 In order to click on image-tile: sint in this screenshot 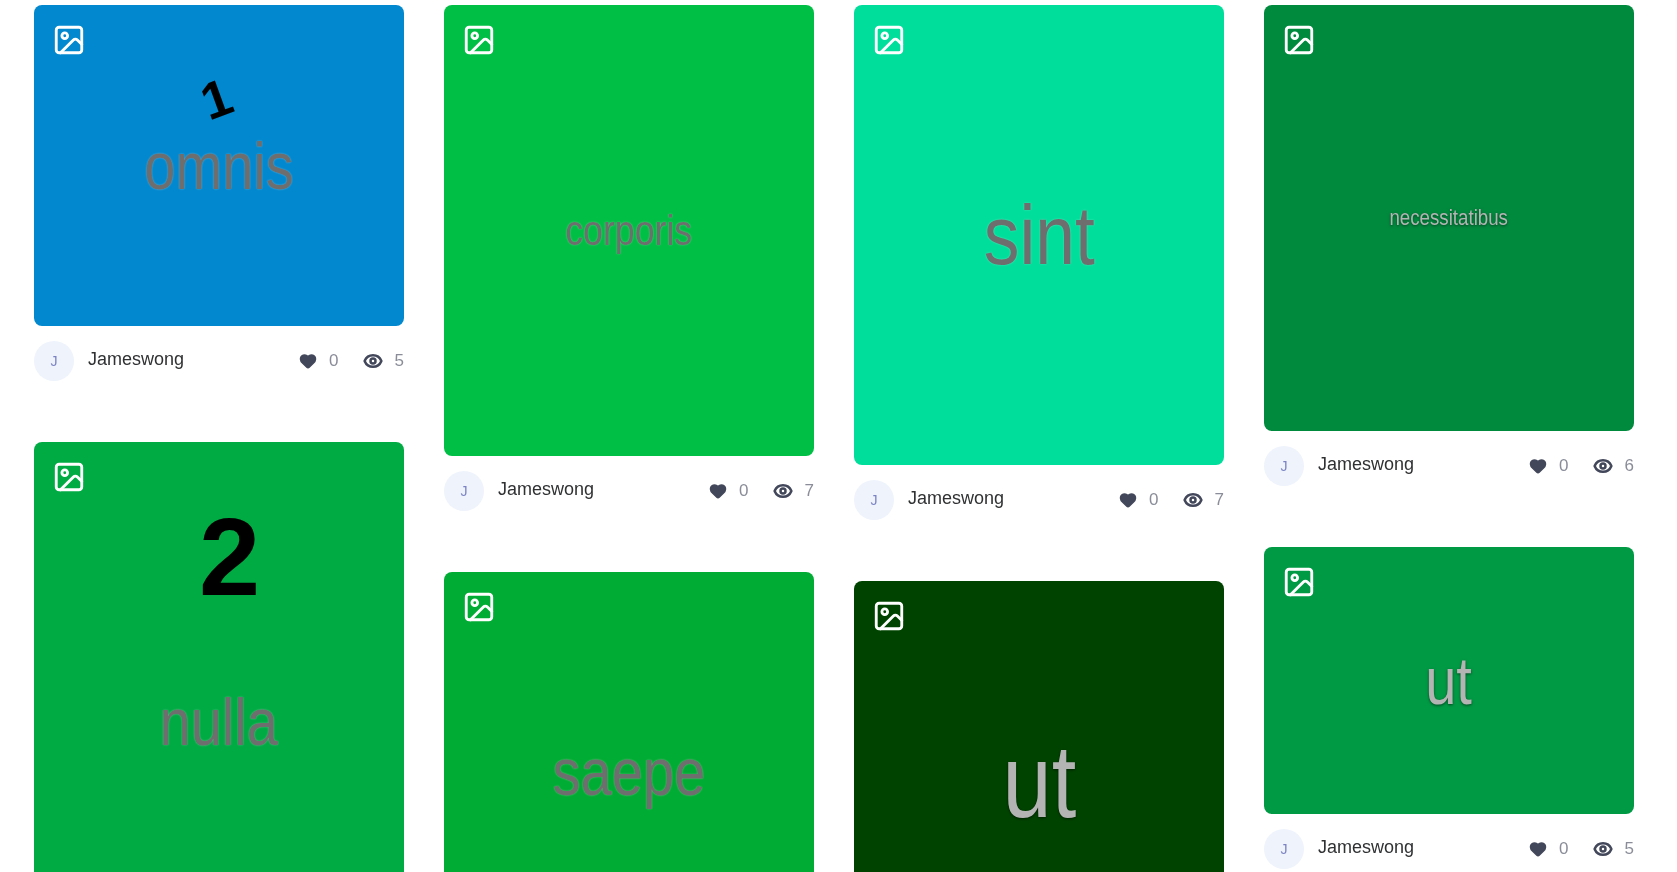, I will do `click(1039, 235)`.